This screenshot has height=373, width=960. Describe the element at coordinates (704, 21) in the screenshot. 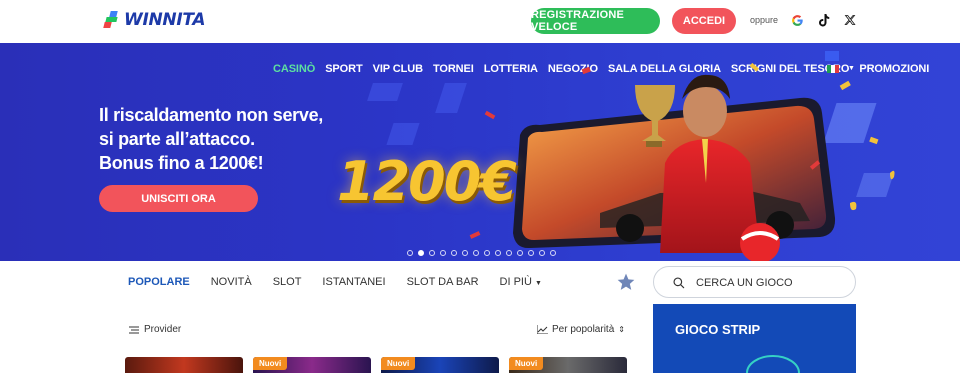

I see `login-button: ACCEDI` at that location.